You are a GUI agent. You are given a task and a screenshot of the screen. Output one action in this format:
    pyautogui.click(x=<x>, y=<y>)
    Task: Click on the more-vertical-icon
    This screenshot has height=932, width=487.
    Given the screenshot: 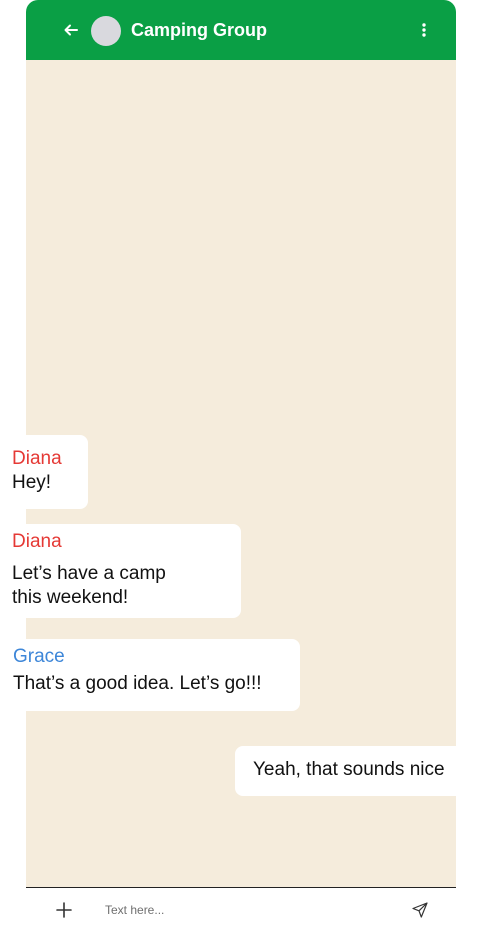 What is the action you would take?
    pyautogui.click(x=424, y=30)
    